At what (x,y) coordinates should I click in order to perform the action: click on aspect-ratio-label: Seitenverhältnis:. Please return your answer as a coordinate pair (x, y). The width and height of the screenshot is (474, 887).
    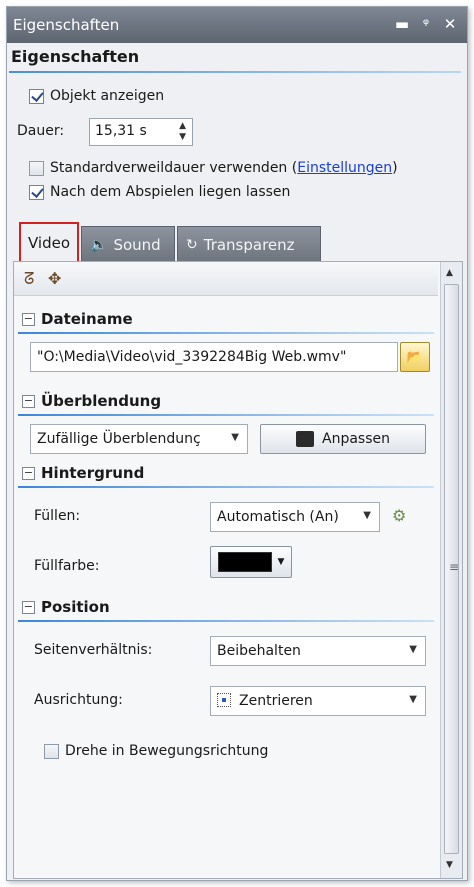
    Looking at the image, I should click on (93, 650).